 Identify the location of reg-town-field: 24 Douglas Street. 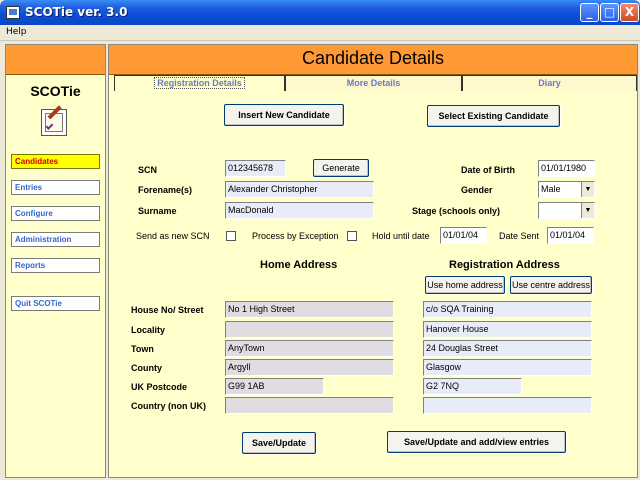
(507, 348).